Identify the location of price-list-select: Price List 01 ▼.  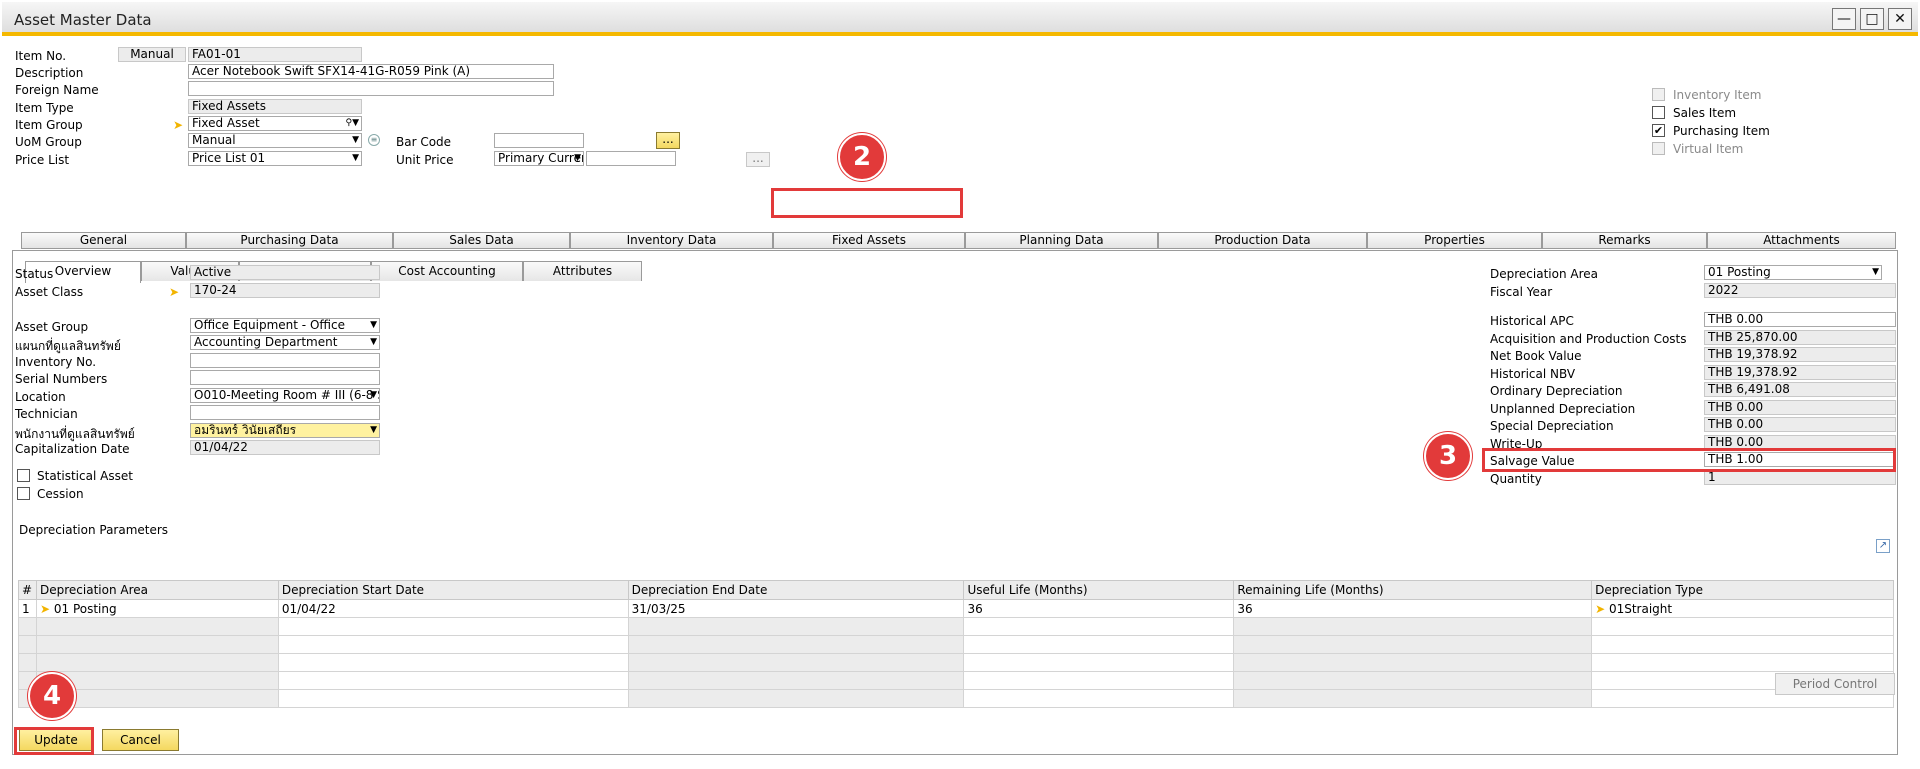
(275, 158).